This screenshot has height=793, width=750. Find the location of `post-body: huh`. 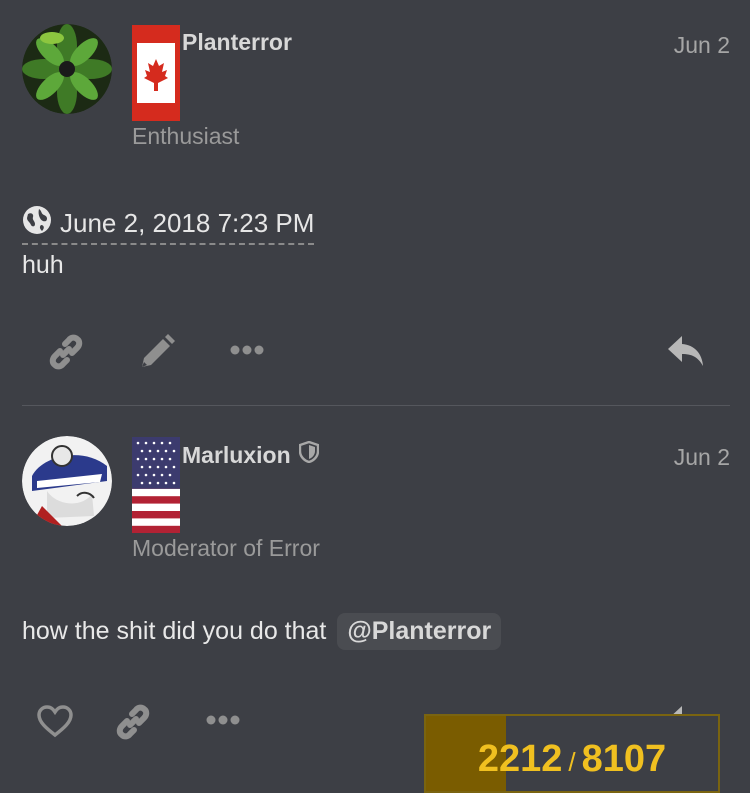

post-body: huh is located at coordinates (43, 265).